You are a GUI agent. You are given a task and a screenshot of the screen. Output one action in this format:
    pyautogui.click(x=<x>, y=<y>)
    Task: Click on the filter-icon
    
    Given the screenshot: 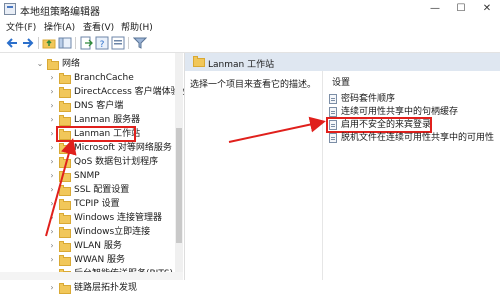 What is the action you would take?
    pyautogui.click(x=140, y=43)
    